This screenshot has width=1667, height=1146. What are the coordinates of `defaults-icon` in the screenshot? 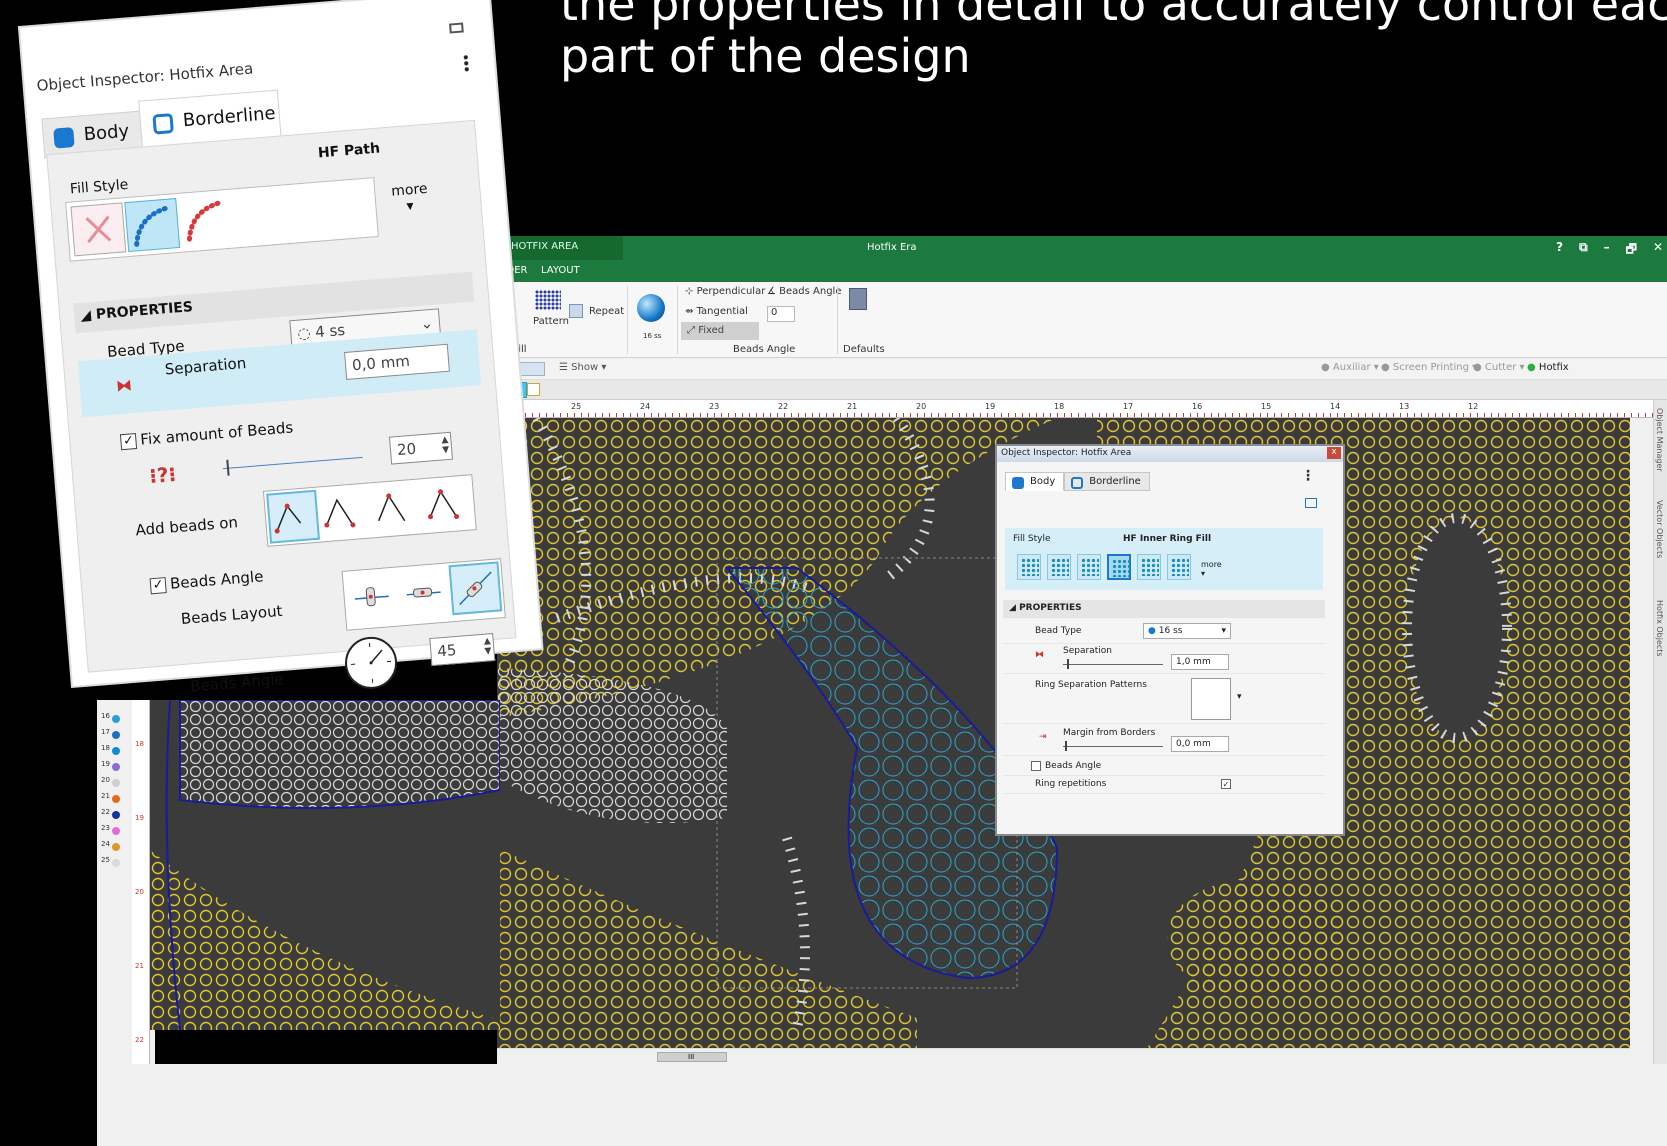 It's located at (858, 299).